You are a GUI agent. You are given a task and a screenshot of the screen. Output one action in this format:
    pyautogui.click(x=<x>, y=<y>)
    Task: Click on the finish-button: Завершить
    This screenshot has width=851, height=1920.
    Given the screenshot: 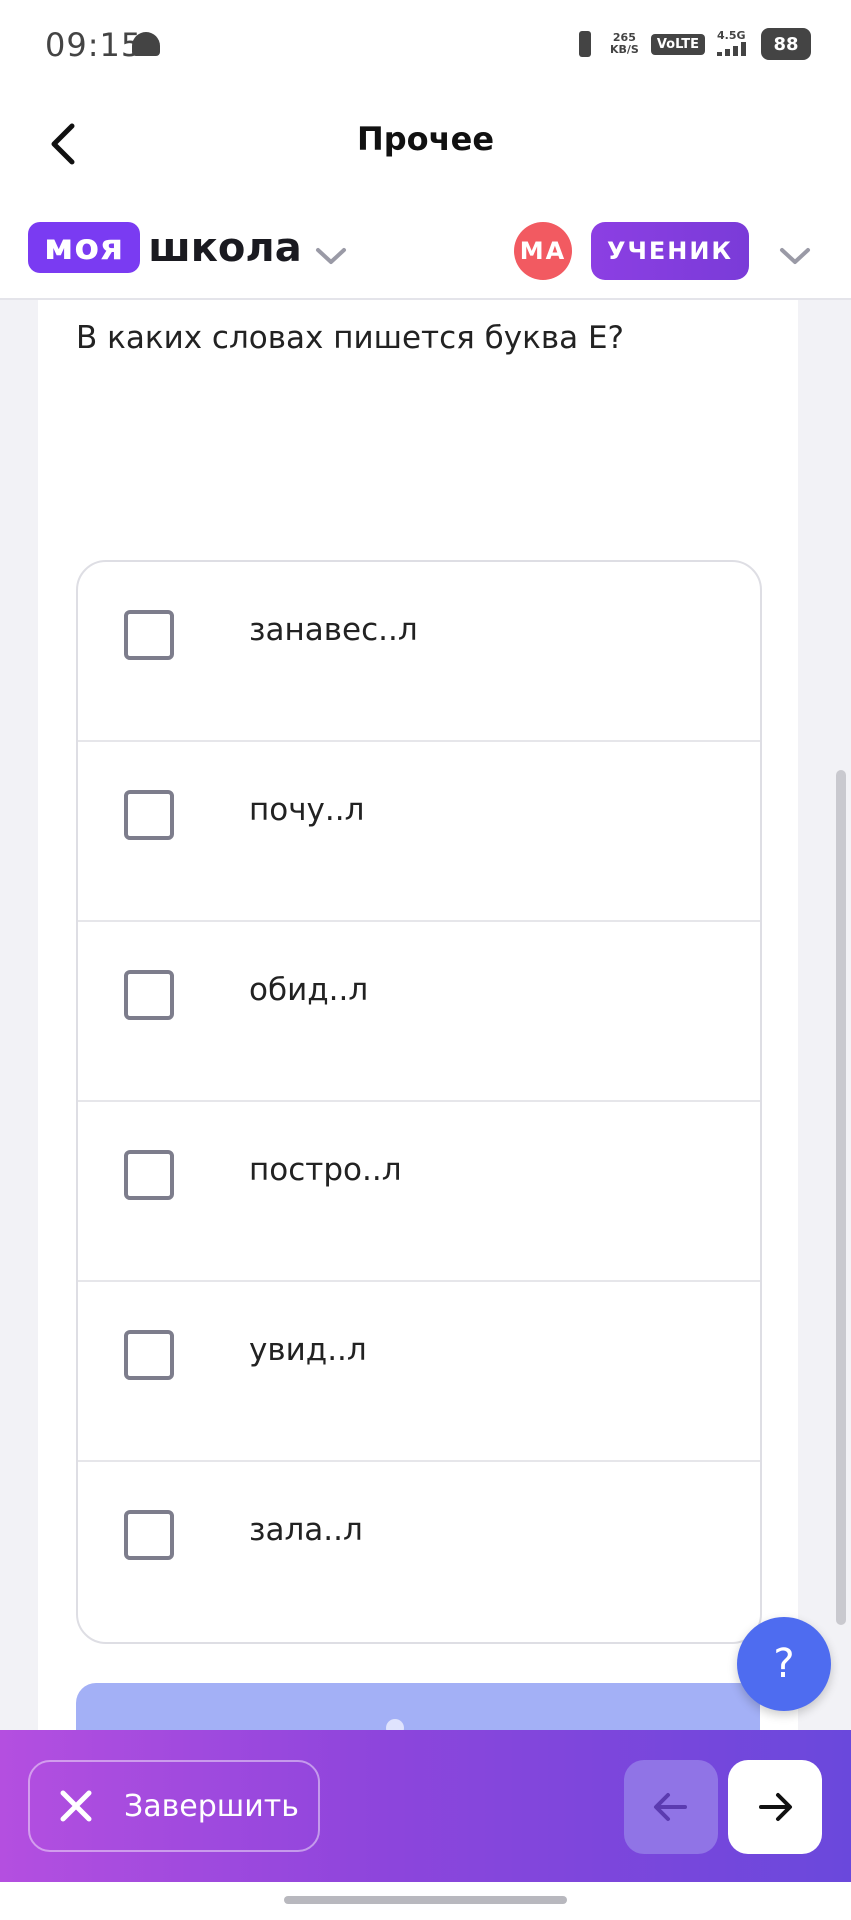 What is the action you would take?
    pyautogui.click(x=174, y=1806)
    